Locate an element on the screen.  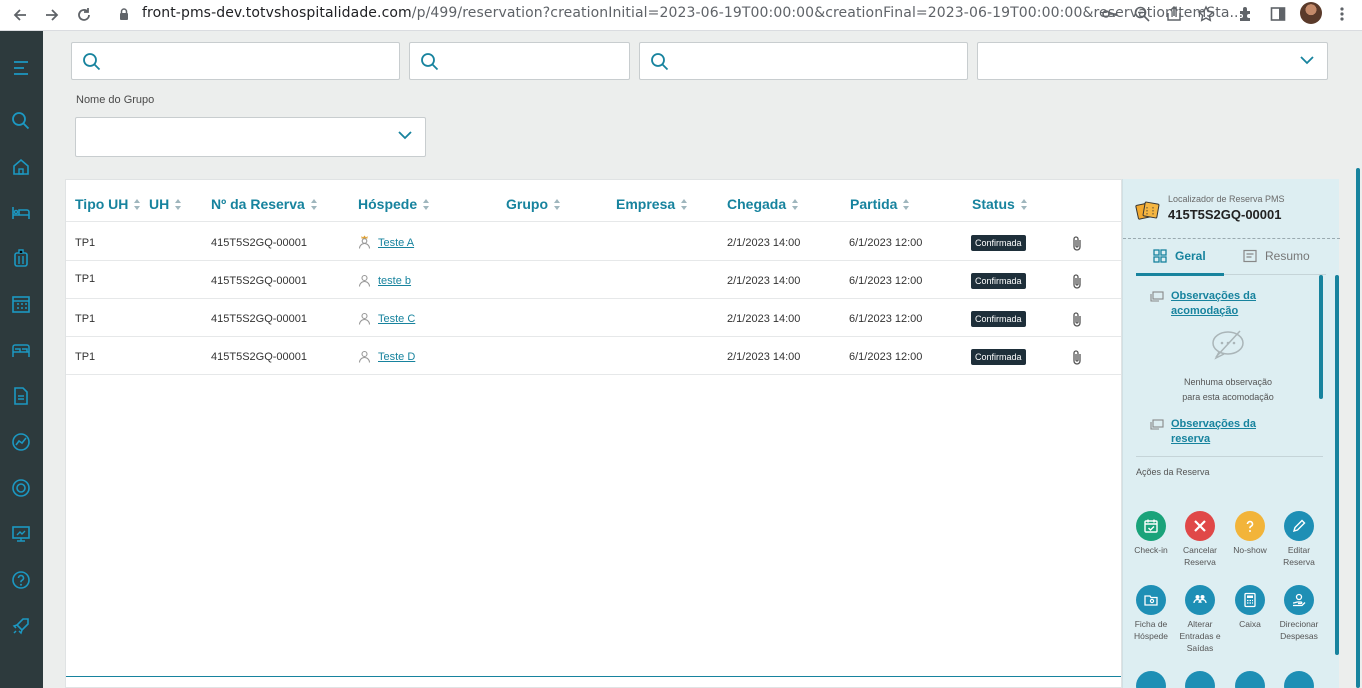
kebab-menu-icon is located at coordinates (1342, 14).